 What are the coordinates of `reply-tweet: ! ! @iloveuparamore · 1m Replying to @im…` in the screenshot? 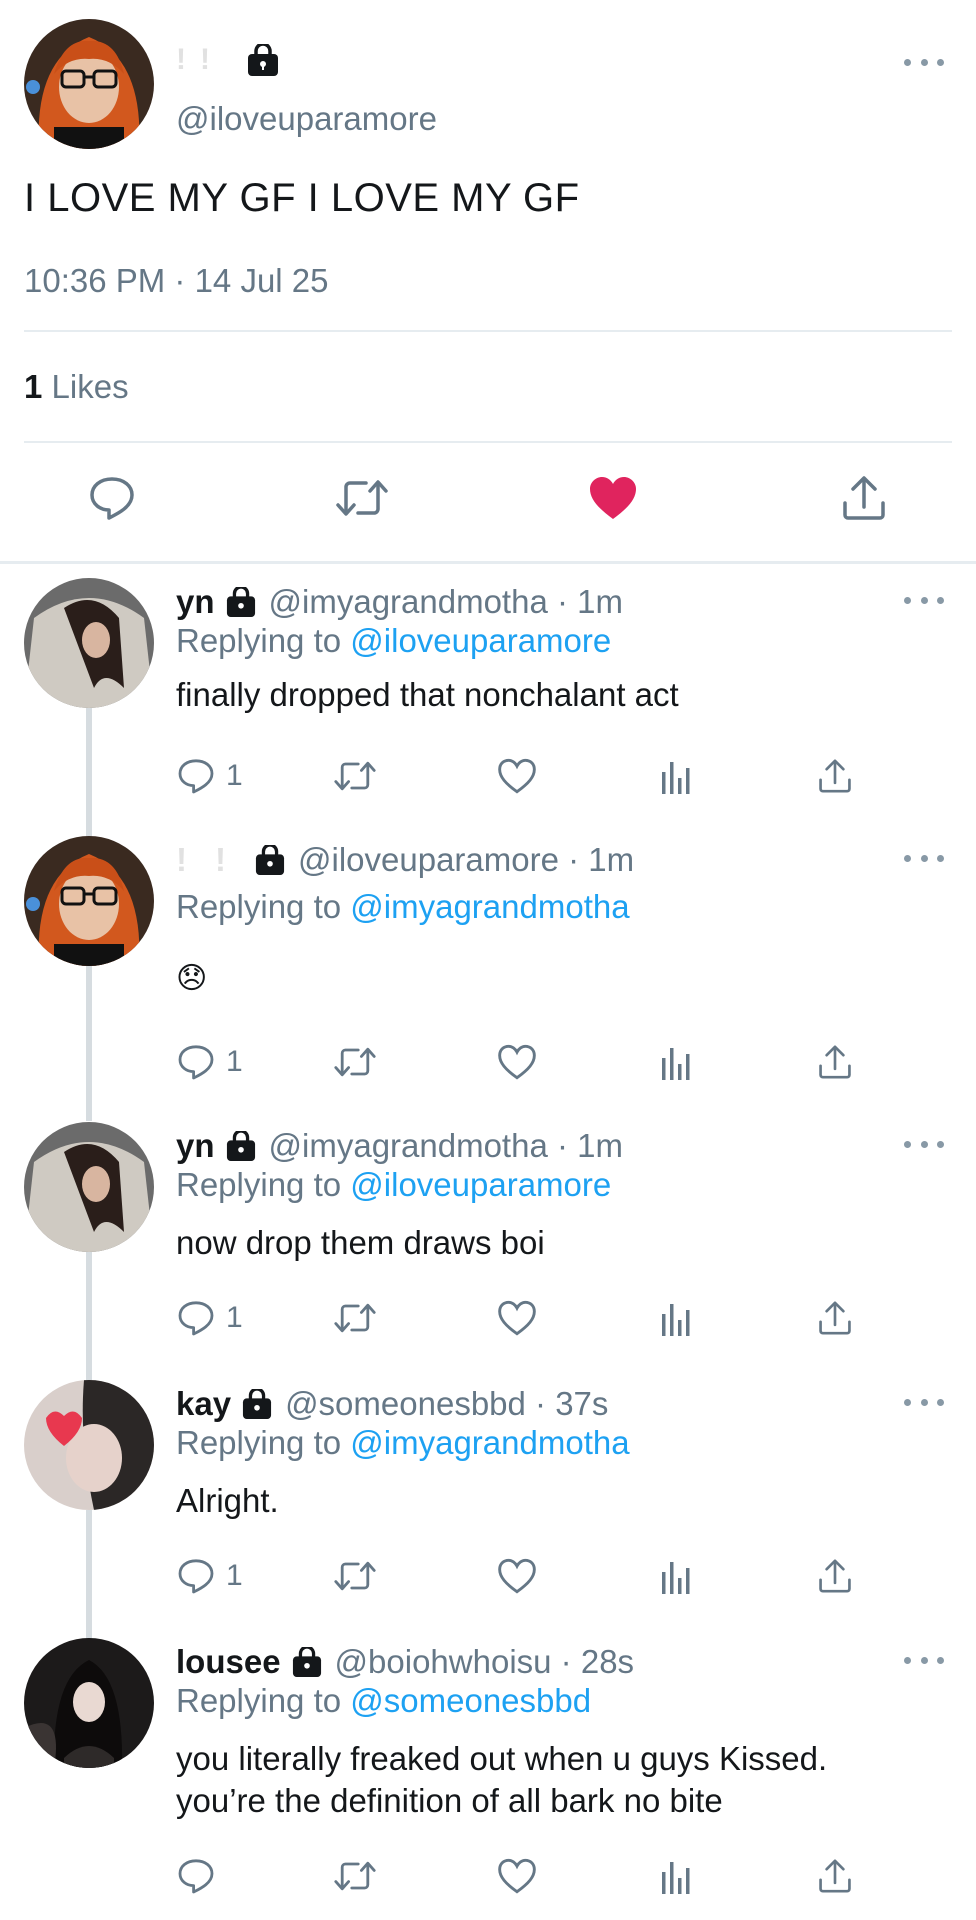 It's located at (488, 961).